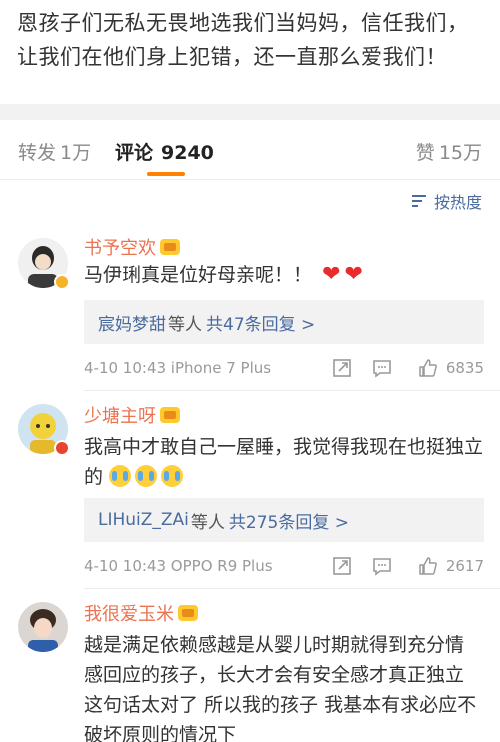  What do you see at coordinates (76, 153) in the screenshot?
I see `tab-repost-count: 1万` at bounding box center [76, 153].